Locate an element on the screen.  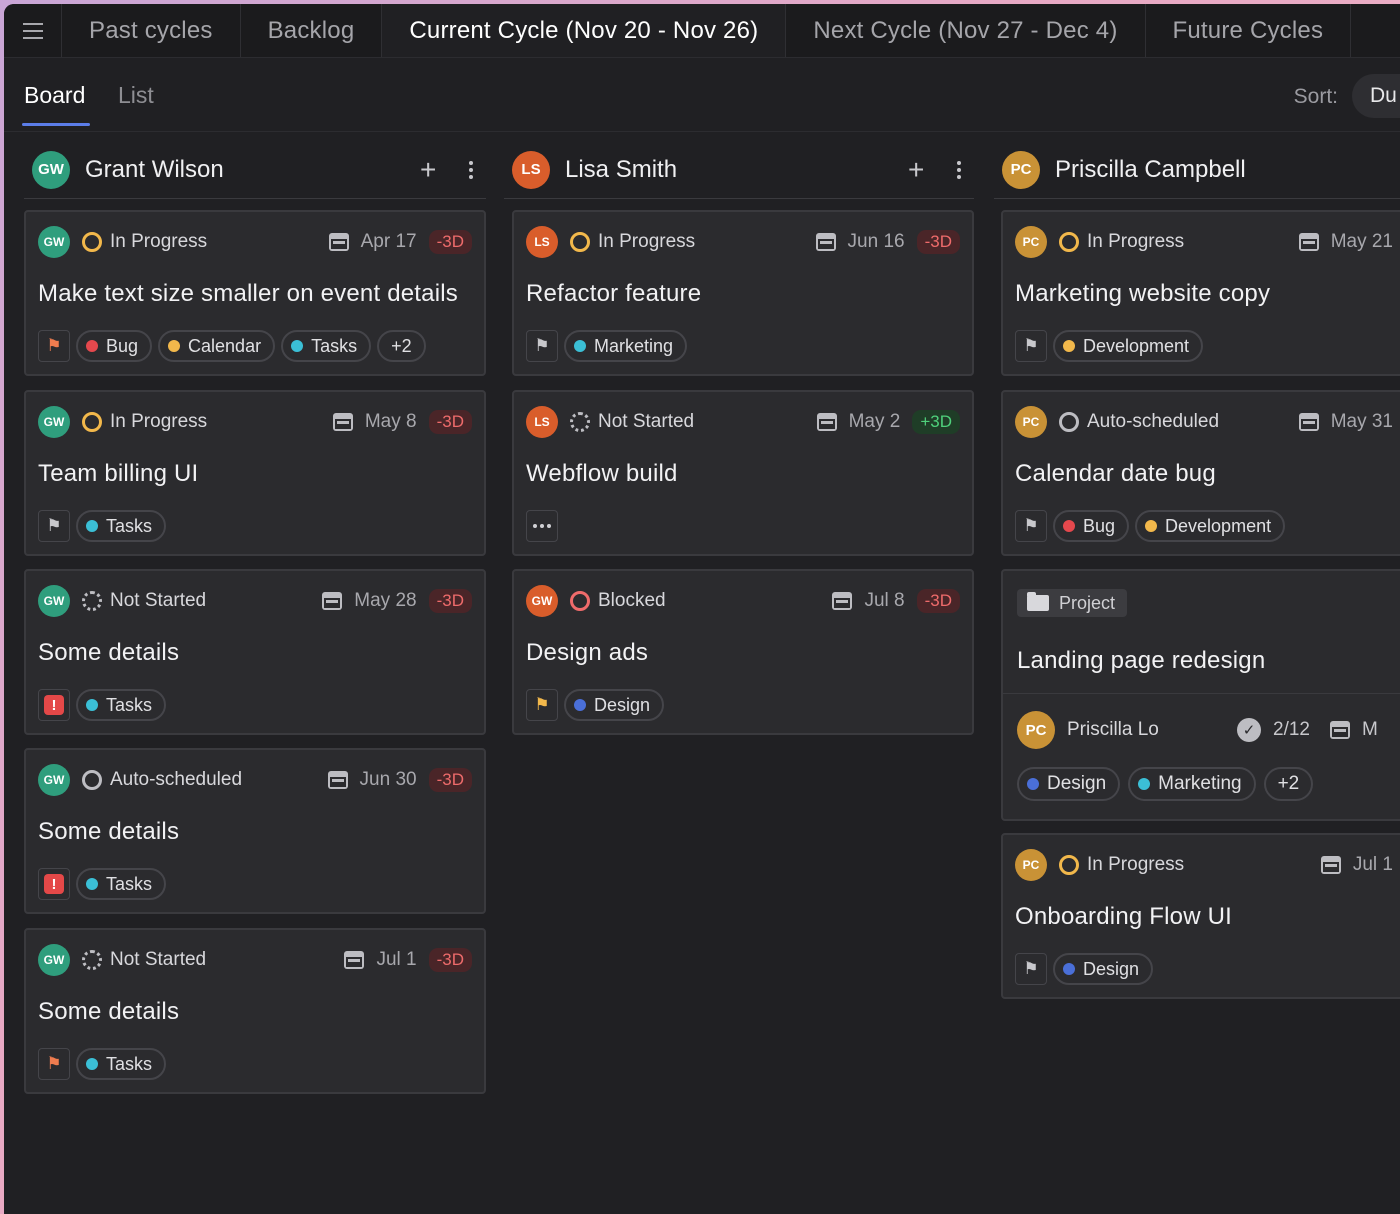
project-chip: Project is located at coordinates (1072, 603).